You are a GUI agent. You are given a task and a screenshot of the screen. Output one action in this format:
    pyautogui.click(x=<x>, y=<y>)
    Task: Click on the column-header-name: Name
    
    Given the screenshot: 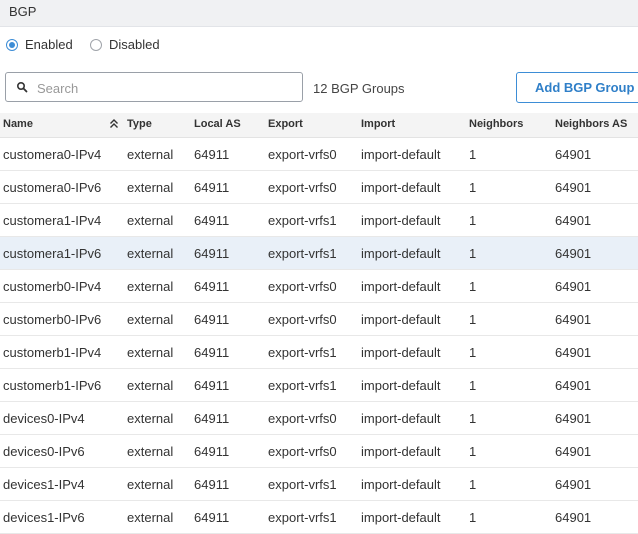 What is the action you would take?
    pyautogui.click(x=18, y=124)
    